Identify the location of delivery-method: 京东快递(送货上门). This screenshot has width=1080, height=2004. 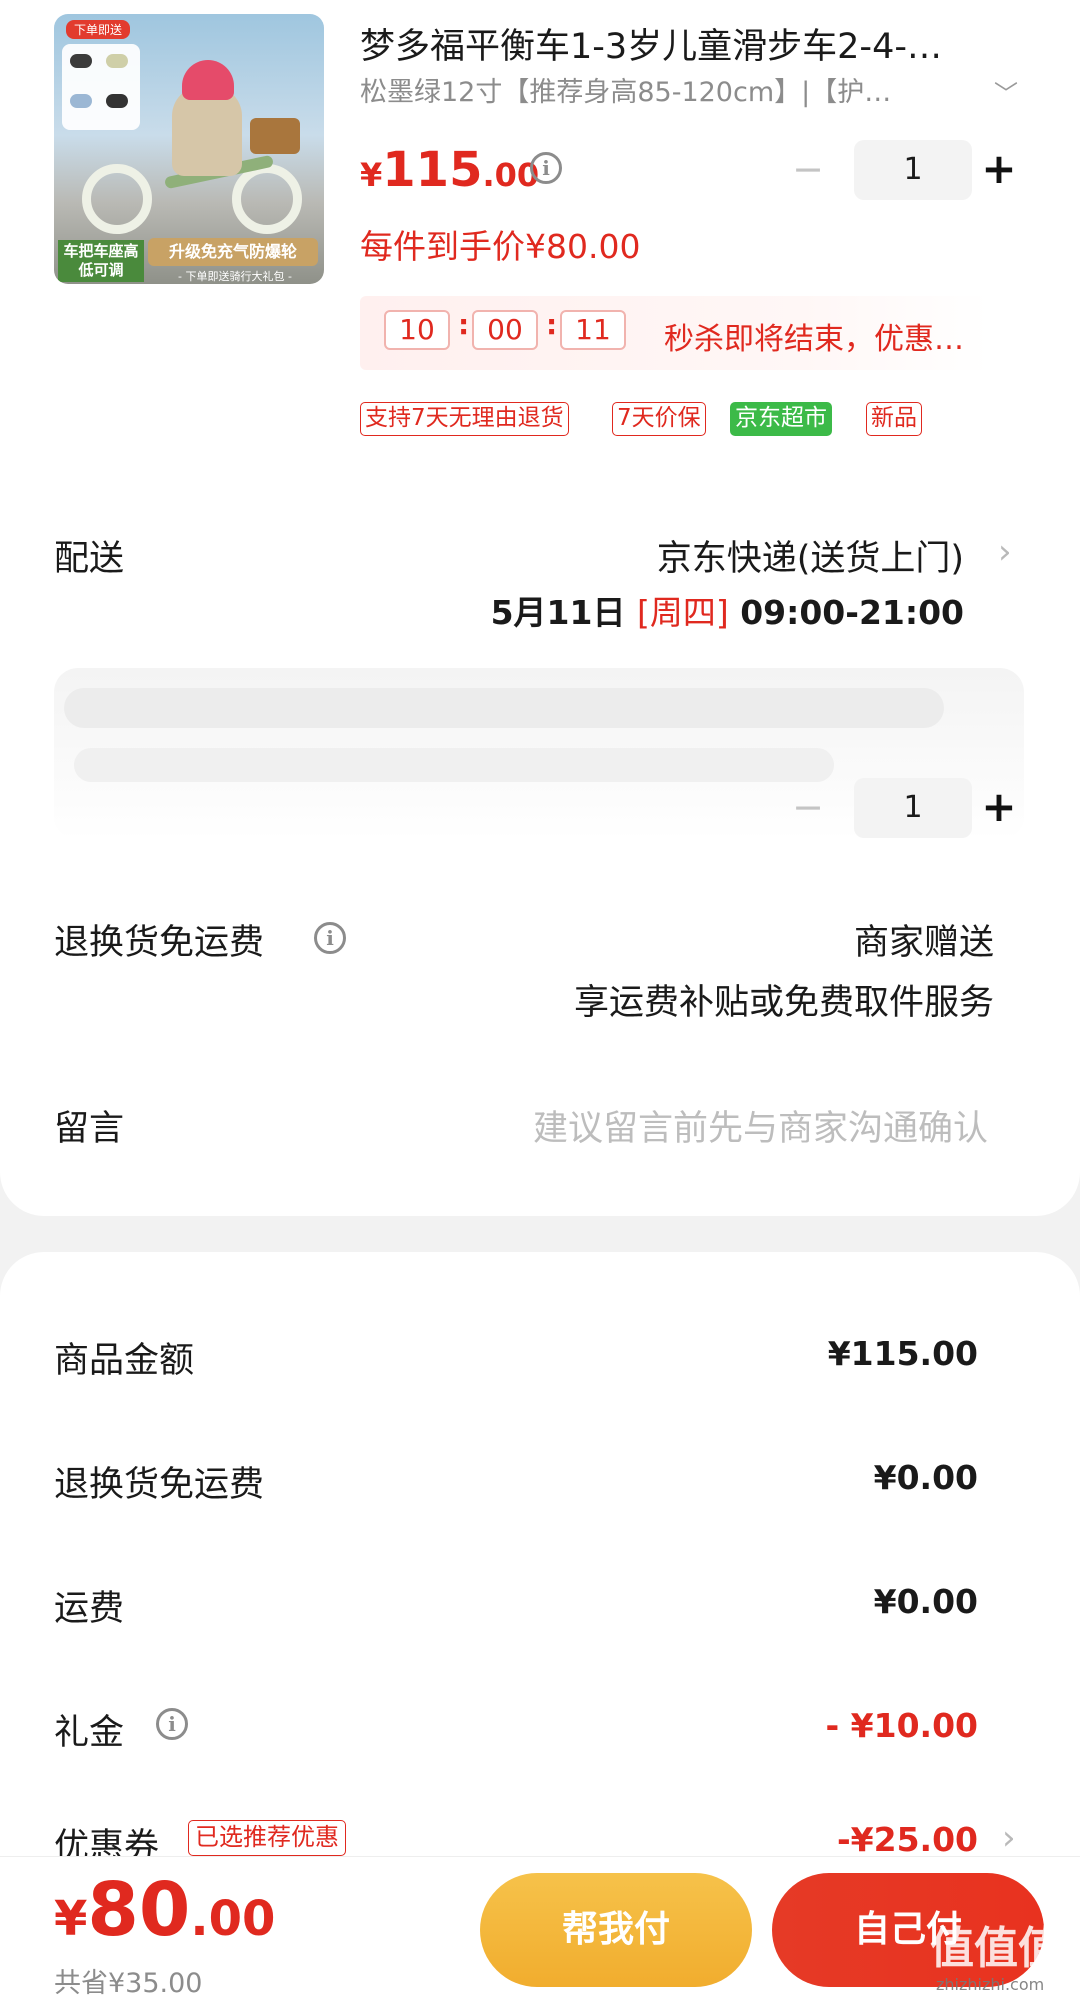
(810, 555).